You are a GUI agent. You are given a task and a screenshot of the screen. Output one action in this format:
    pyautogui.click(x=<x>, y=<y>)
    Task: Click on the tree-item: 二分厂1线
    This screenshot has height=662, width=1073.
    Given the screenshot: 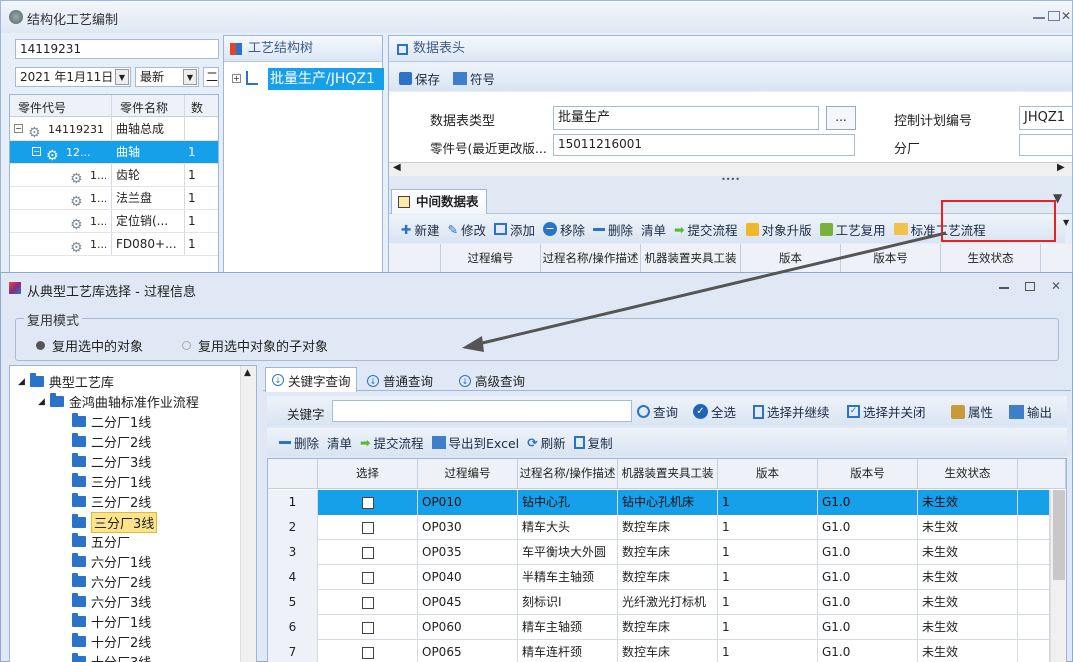 What is the action you would take?
    pyautogui.click(x=111, y=421)
    